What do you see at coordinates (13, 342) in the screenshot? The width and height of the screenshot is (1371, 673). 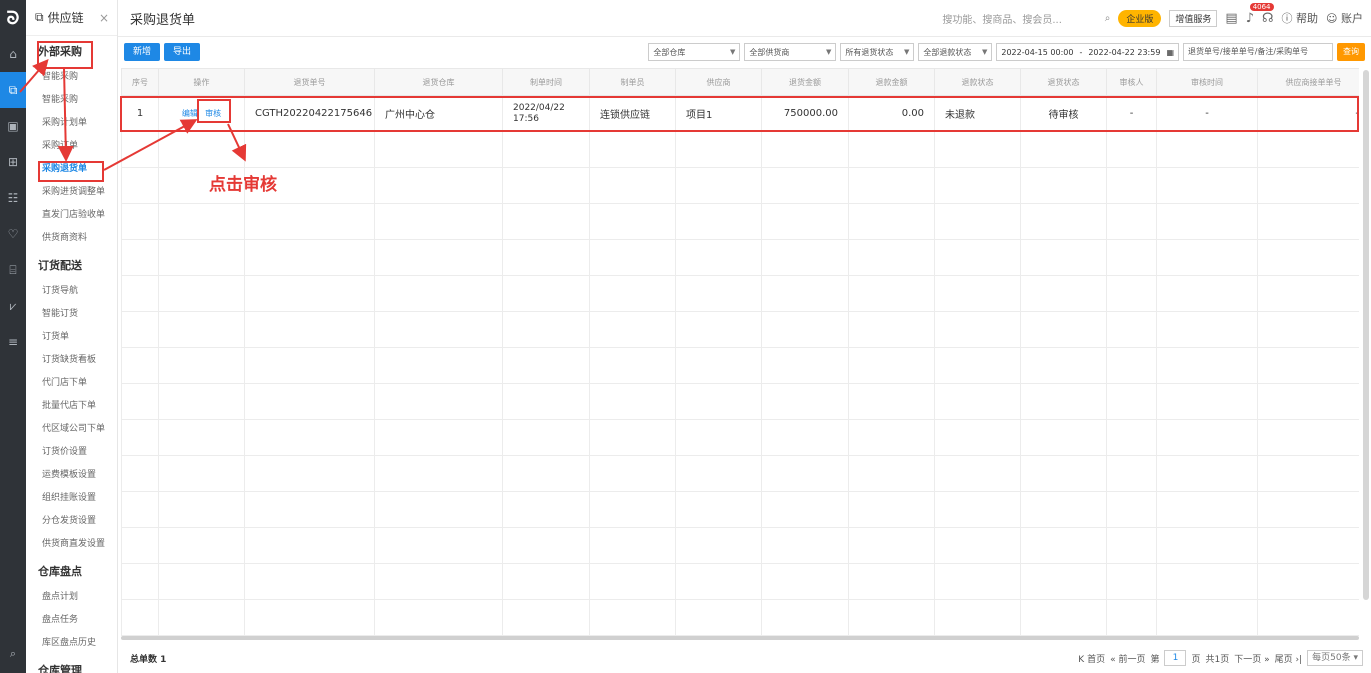 I see `settings-icon: ≡` at bounding box center [13, 342].